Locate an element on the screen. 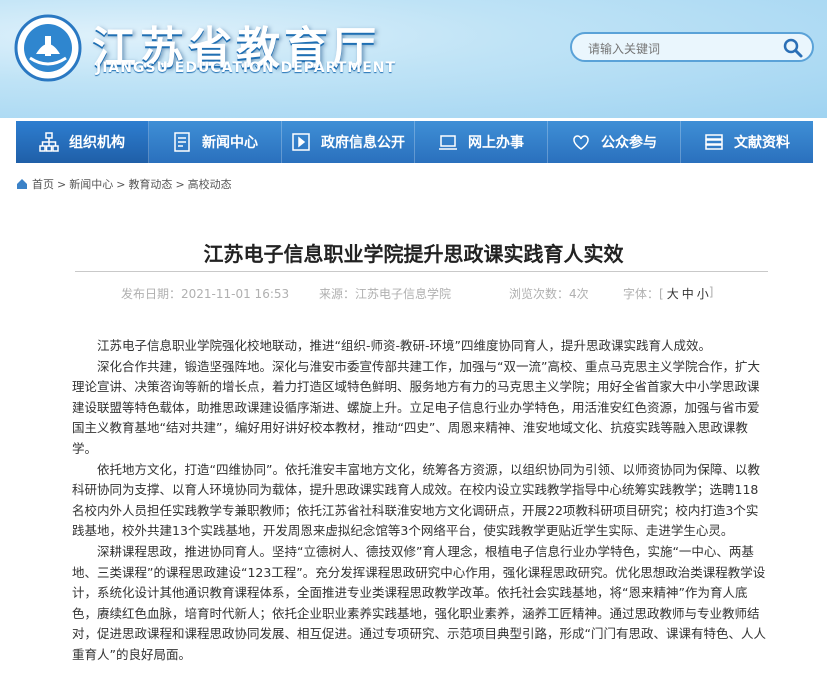 Image resolution: width=827 pixels, height=689 pixels. document-icon is located at coordinates (182, 142).